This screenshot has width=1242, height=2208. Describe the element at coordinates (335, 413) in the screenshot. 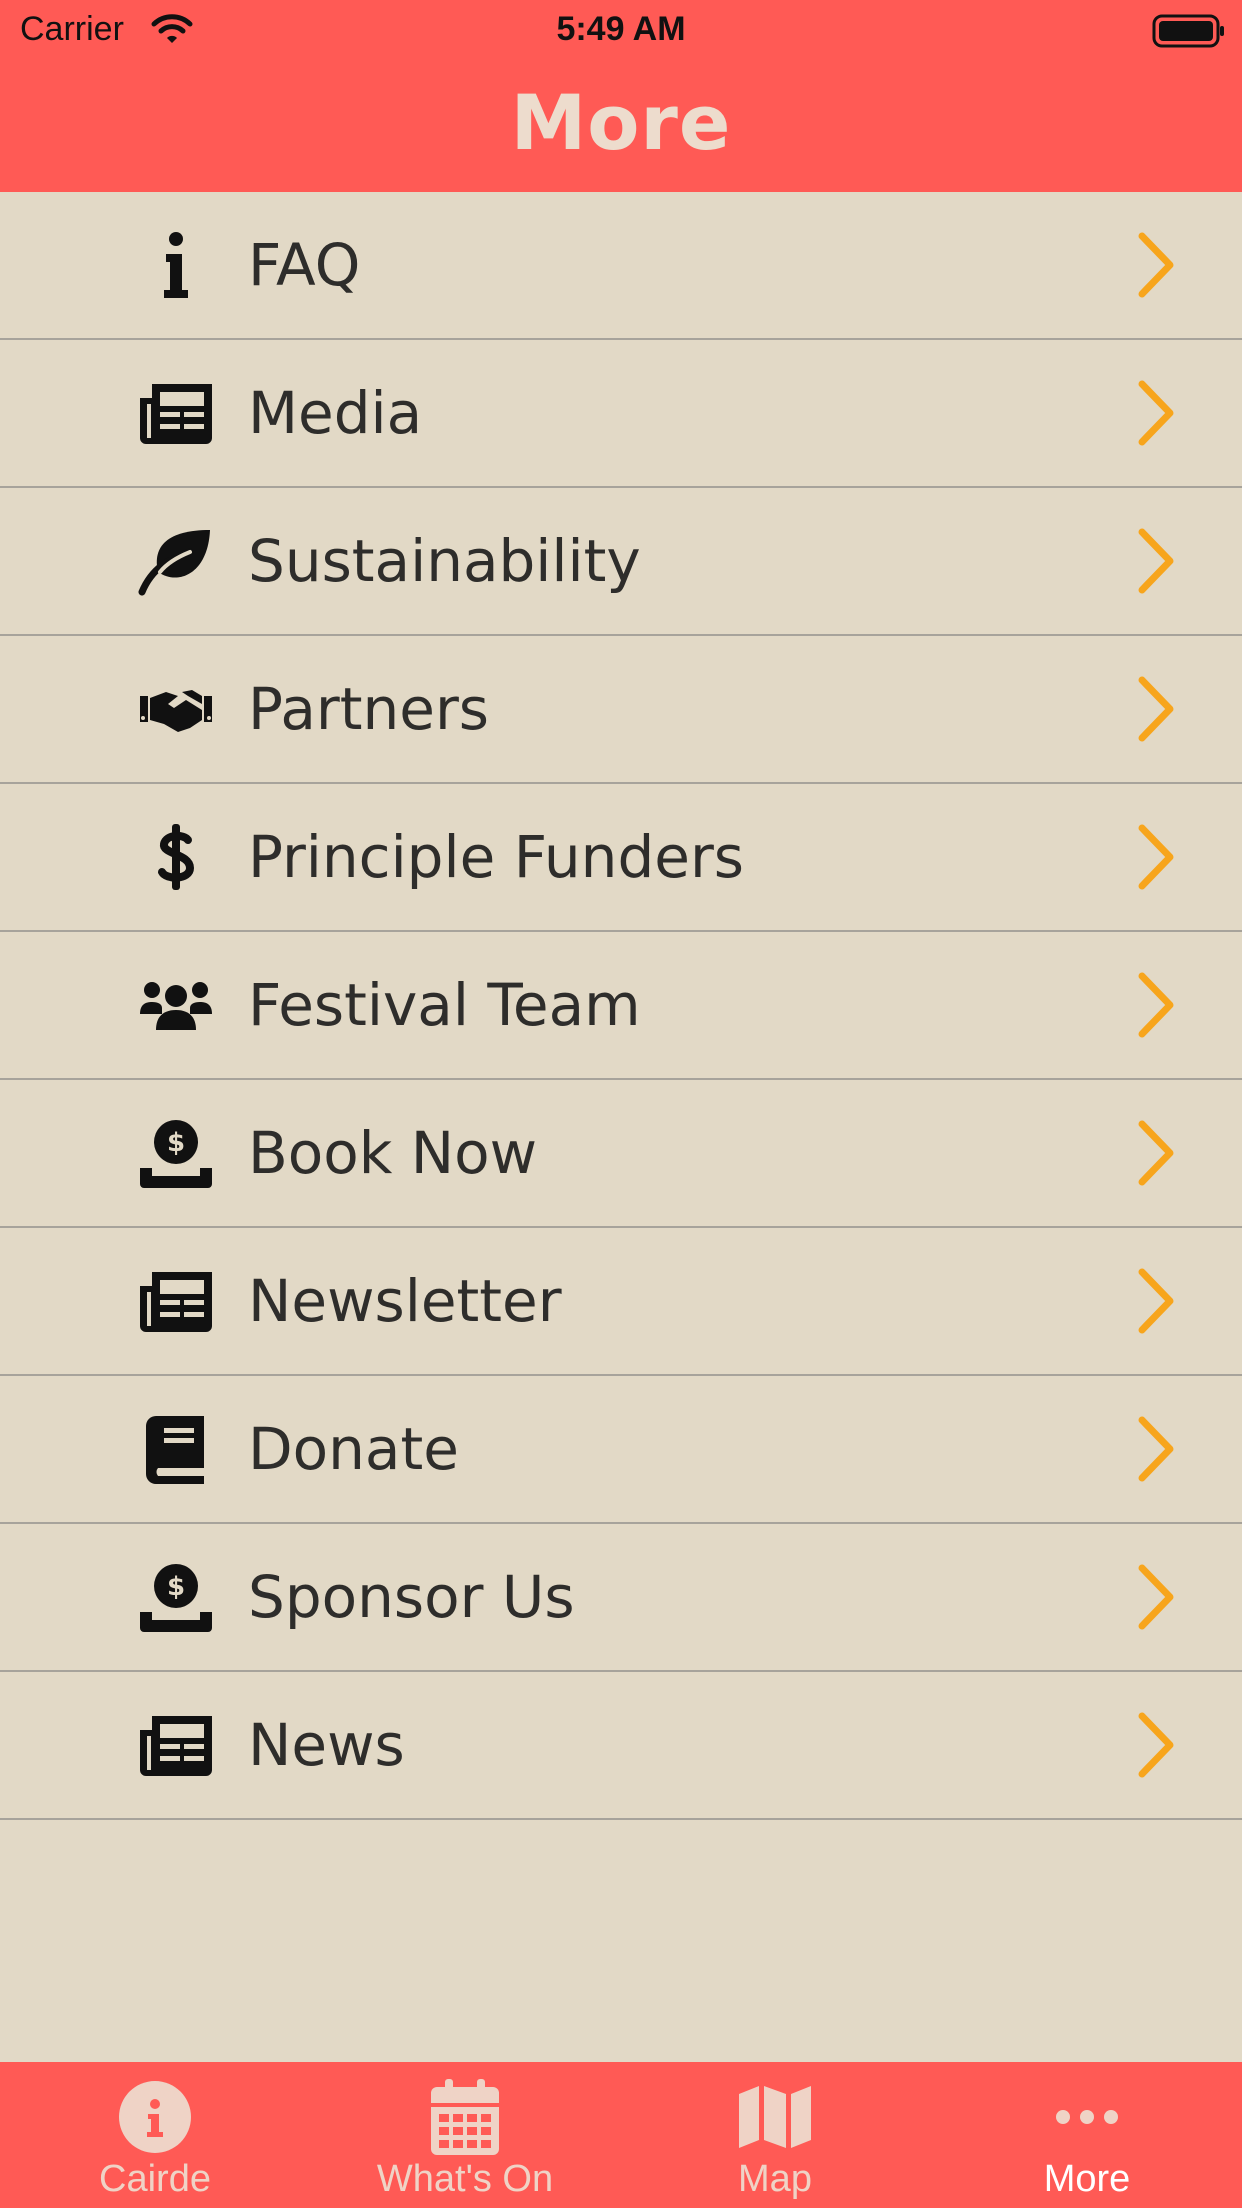

I see `menu-item-label: Media` at that location.